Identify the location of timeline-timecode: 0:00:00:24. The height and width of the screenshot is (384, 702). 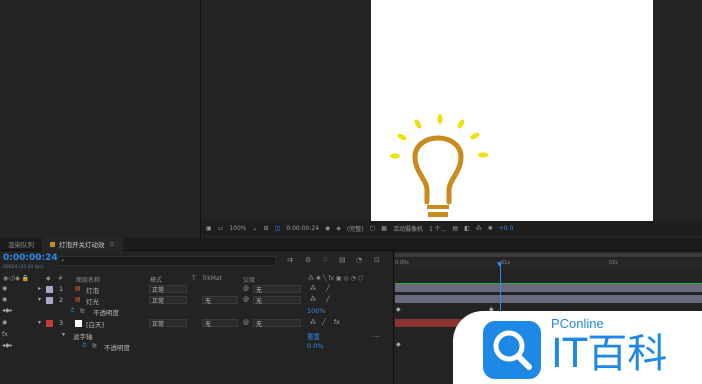
(30, 258).